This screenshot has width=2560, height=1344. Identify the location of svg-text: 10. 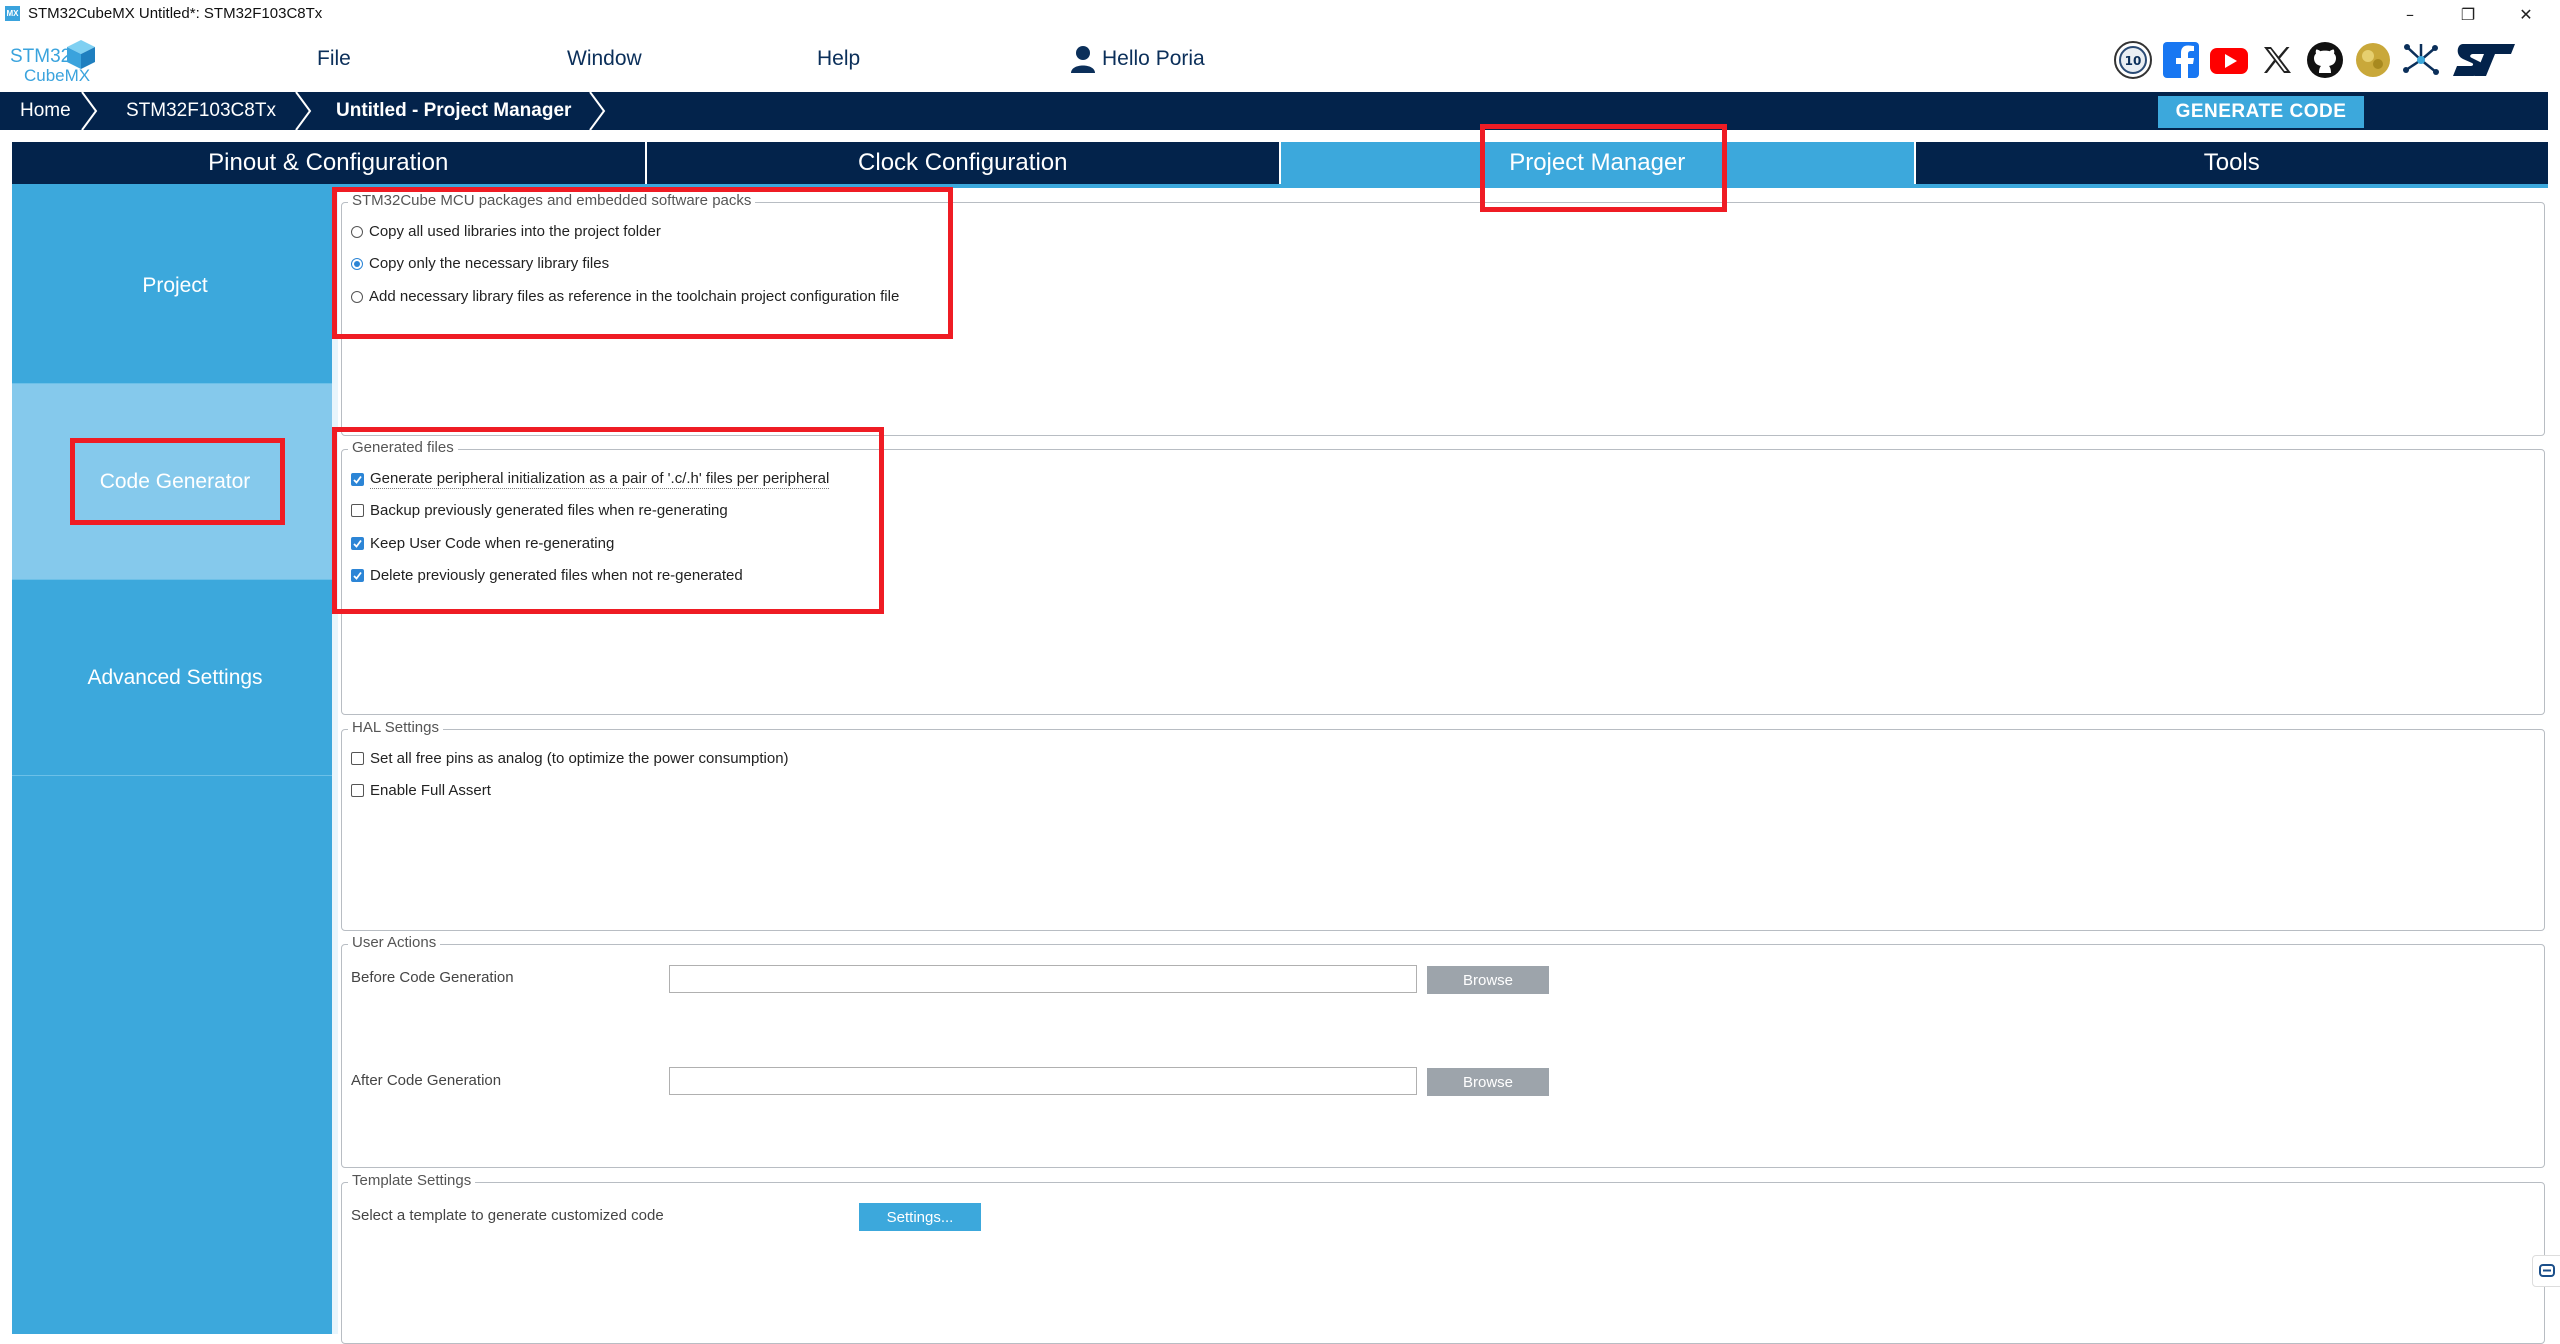
(2133, 61).